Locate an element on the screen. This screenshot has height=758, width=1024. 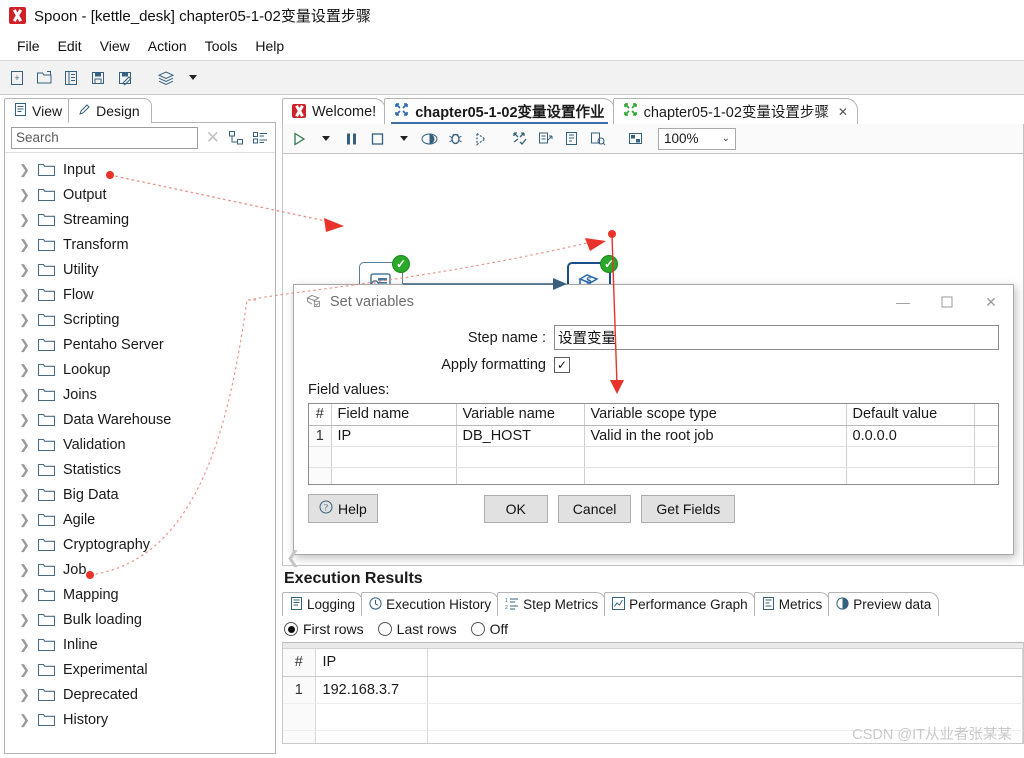
sql-icon is located at coordinates (571, 139).